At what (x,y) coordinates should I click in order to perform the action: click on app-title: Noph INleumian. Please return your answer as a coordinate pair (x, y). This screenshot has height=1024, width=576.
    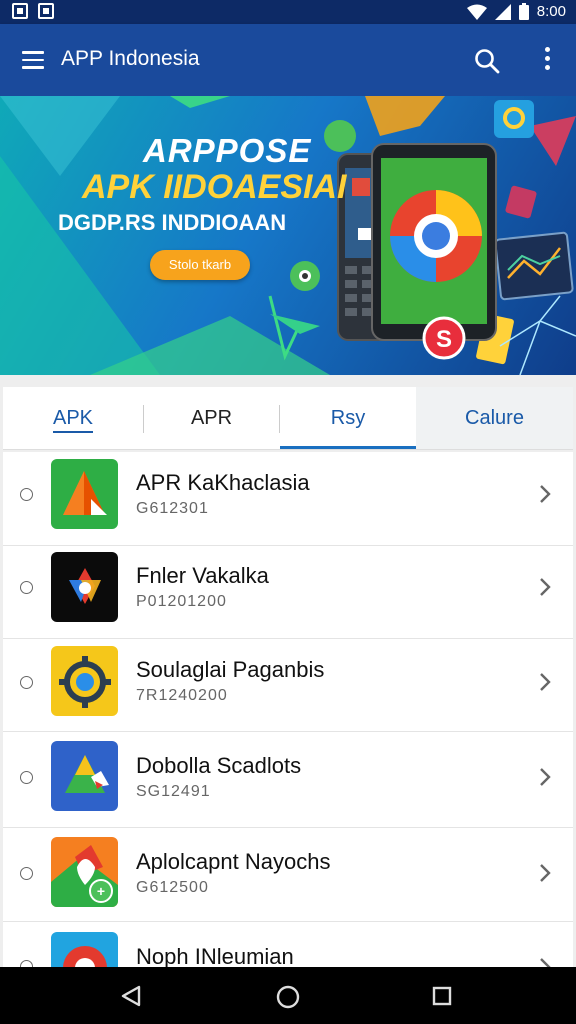
    Looking at the image, I should click on (215, 955).